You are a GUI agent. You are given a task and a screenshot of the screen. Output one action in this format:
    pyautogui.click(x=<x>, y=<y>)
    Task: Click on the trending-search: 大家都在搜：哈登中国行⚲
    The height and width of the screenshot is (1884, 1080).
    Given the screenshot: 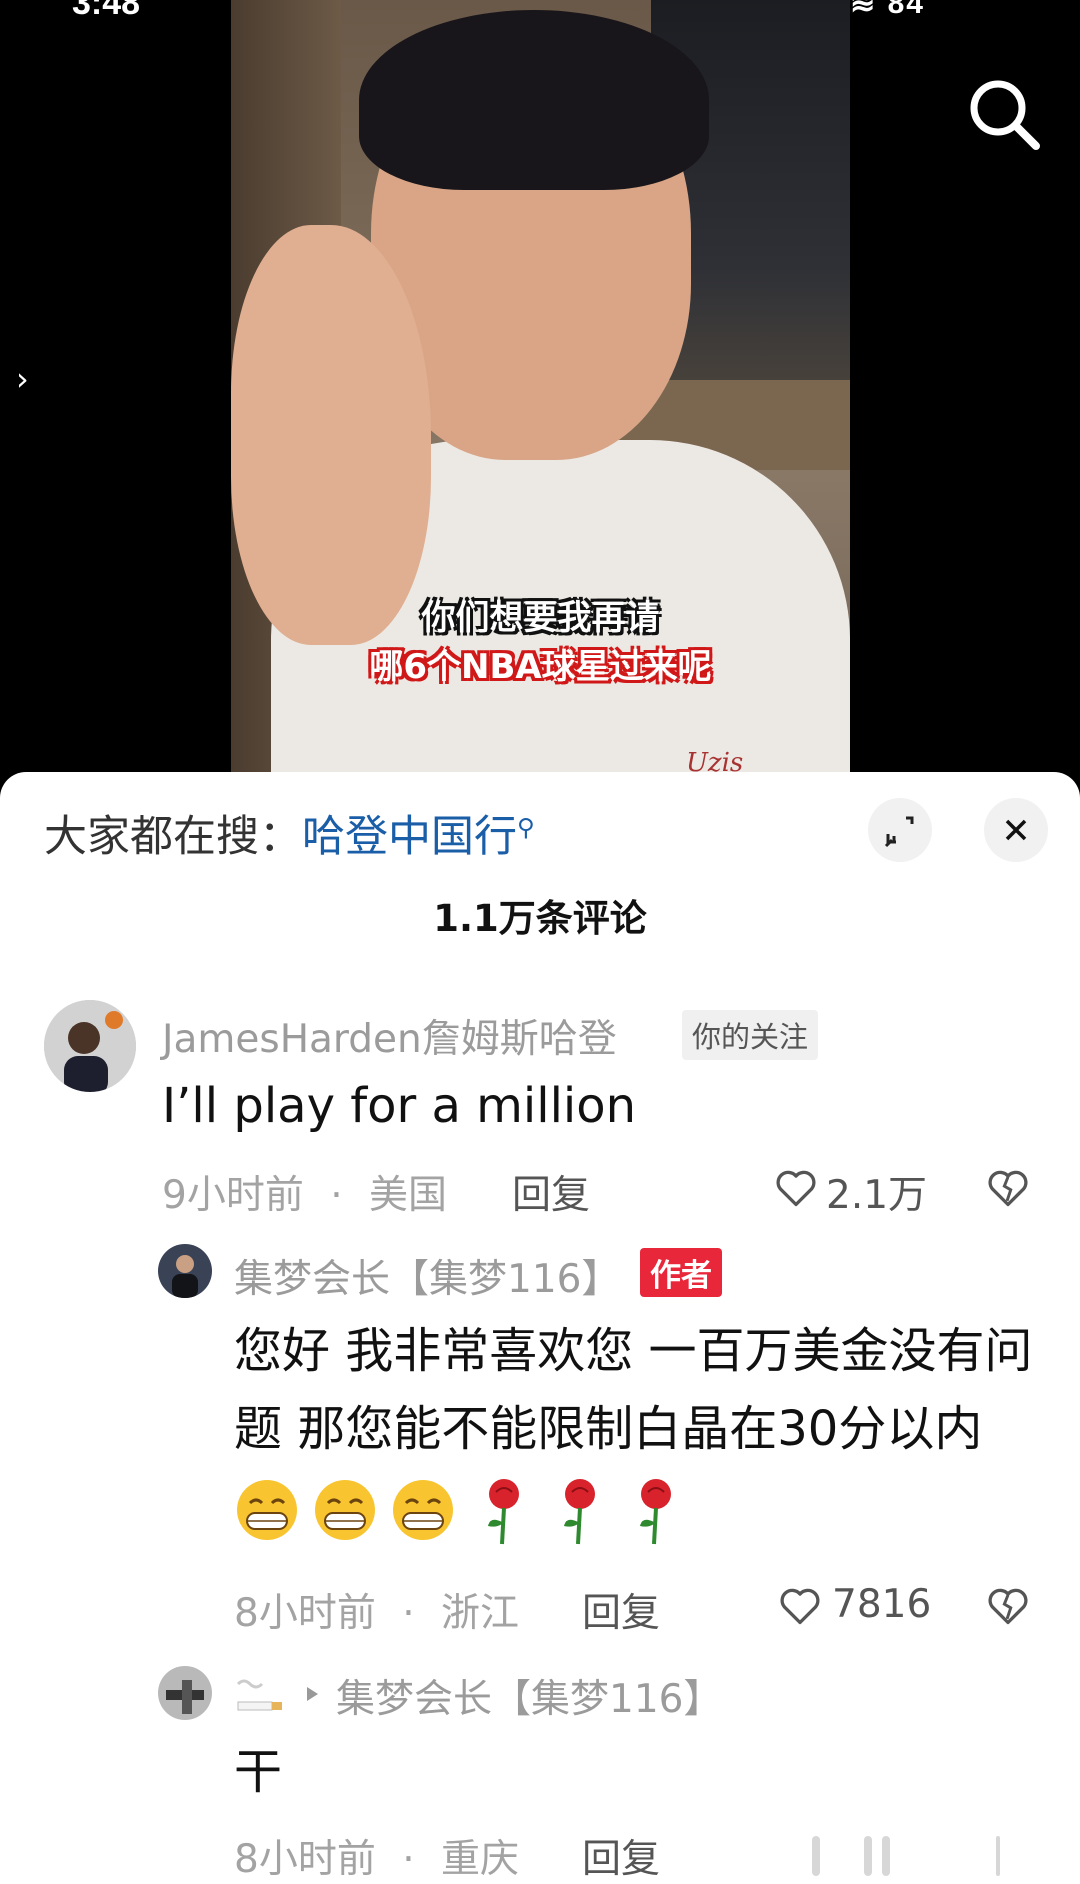 What is the action you would take?
    pyautogui.click(x=289, y=833)
    